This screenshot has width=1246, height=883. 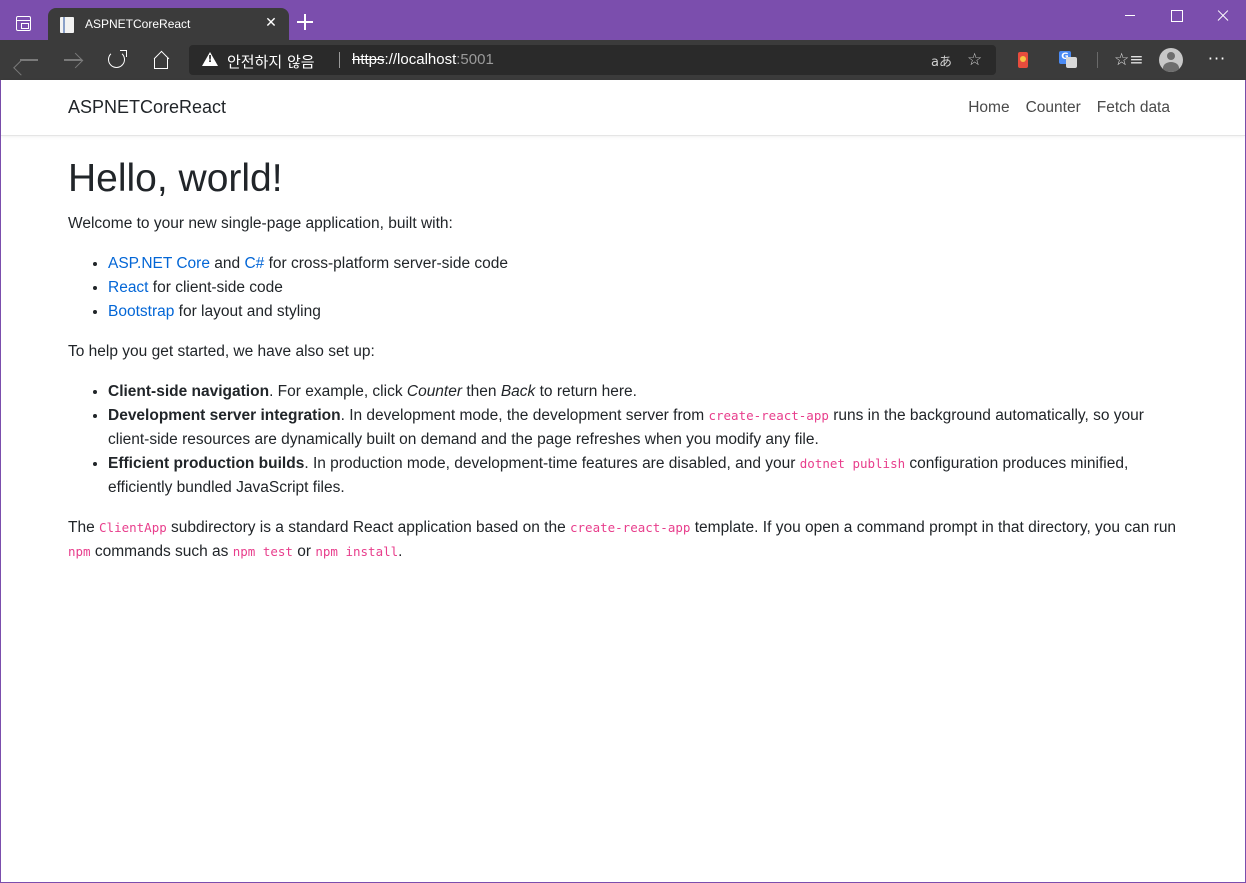 I want to click on feature-text: then, so click(x=481, y=391).